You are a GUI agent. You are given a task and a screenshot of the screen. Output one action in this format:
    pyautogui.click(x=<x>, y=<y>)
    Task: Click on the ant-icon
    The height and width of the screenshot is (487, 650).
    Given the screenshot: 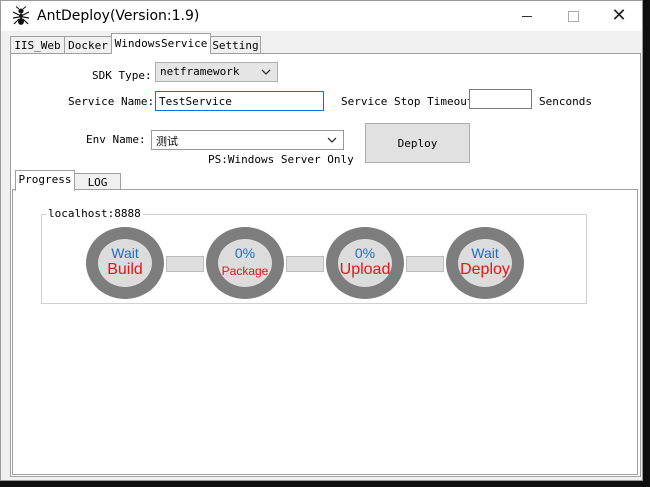 What is the action you would take?
    pyautogui.click(x=21, y=15)
    